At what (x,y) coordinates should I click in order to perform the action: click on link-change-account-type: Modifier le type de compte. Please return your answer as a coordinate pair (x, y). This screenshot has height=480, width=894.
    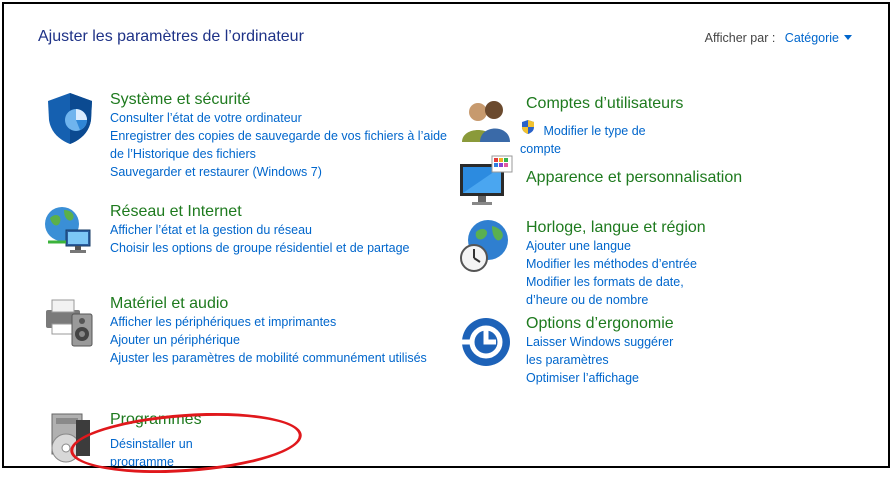
    Looking at the image, I should click on (601, 138).